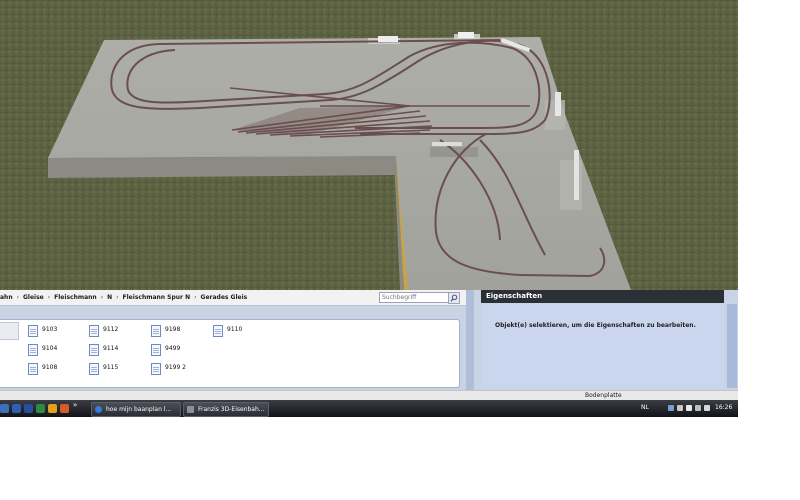 Image resolution: width=800 pixels, height=500 pixels. Describe the element at coordinates (33, 297) in the screenshot. I see `breadcrumb-item: Gleise` at that location.